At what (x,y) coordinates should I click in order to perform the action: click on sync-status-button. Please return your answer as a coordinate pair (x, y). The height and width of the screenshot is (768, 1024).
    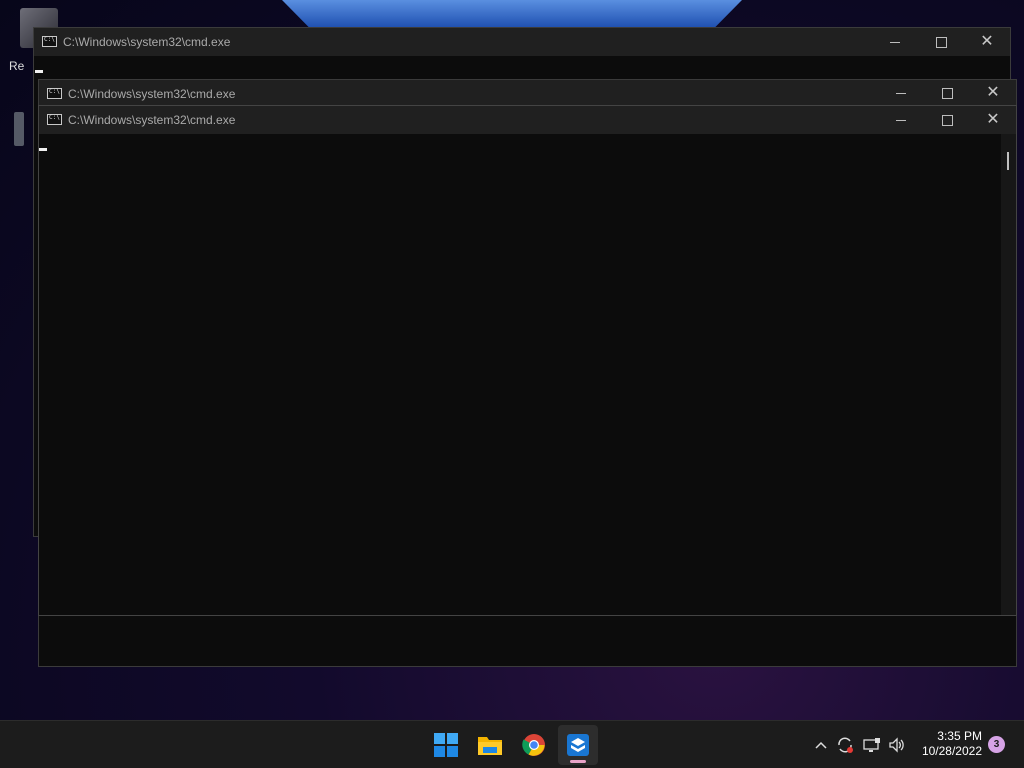
    Looking at the image, I should click on (845, 745).